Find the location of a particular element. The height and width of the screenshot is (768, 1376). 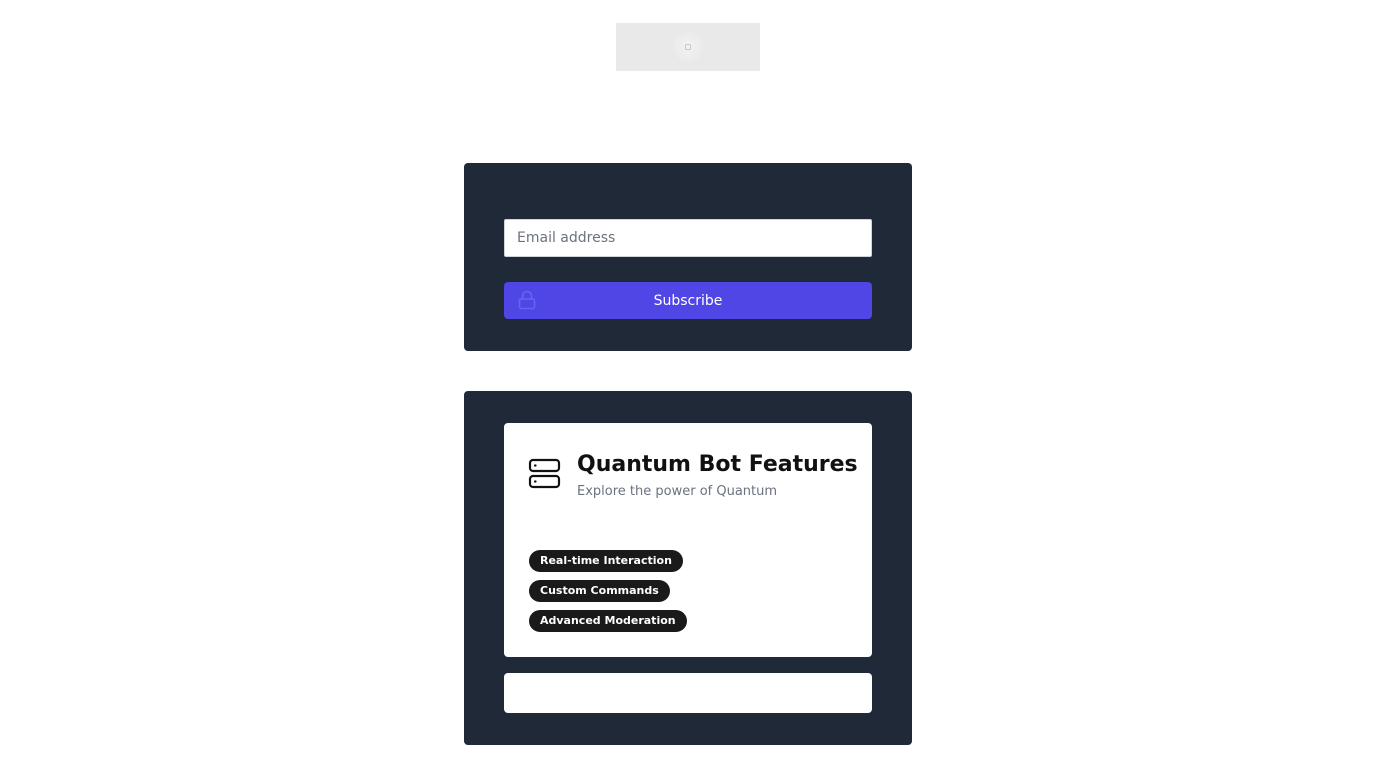

subscribe-button-label: Subscribe is located at coordinates (688, 300).